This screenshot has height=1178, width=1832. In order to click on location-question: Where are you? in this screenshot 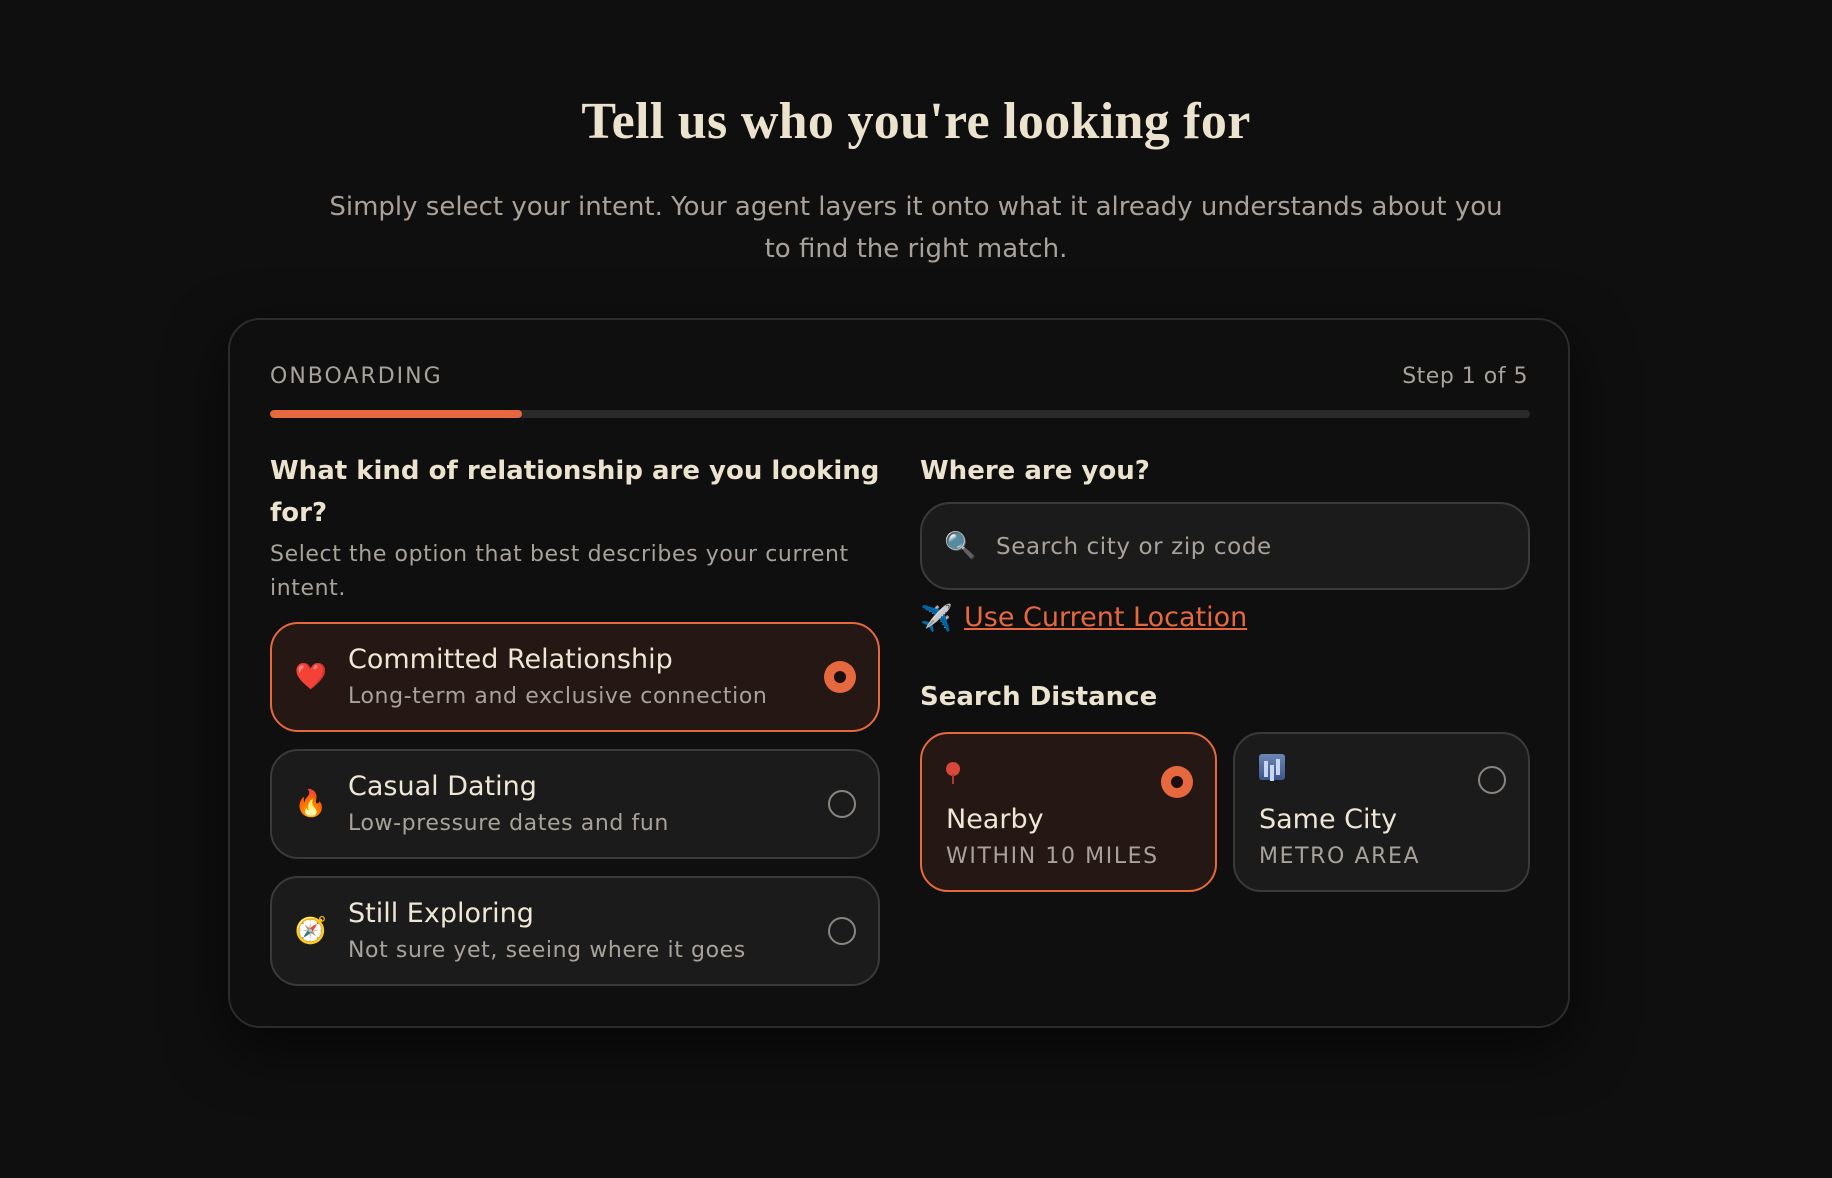, I will do `click(1035, 471)`.